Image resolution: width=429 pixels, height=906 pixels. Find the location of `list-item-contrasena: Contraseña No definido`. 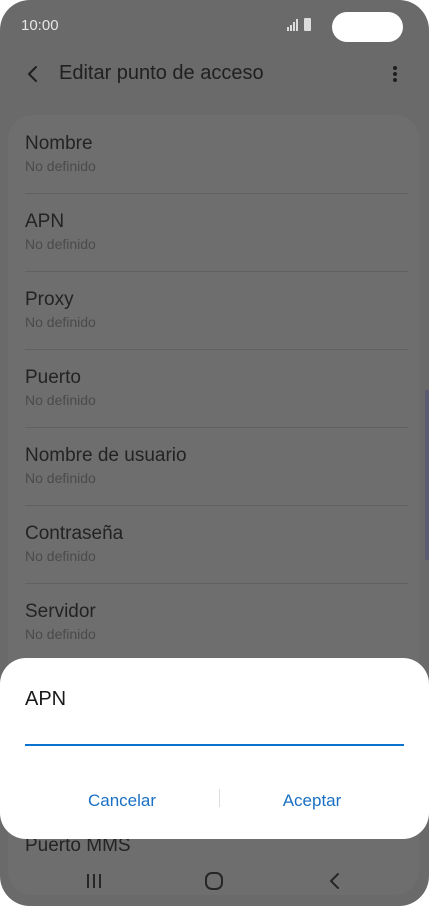

list-item-contrasena: Contraseña No definido is located at coordinates (74, 544).